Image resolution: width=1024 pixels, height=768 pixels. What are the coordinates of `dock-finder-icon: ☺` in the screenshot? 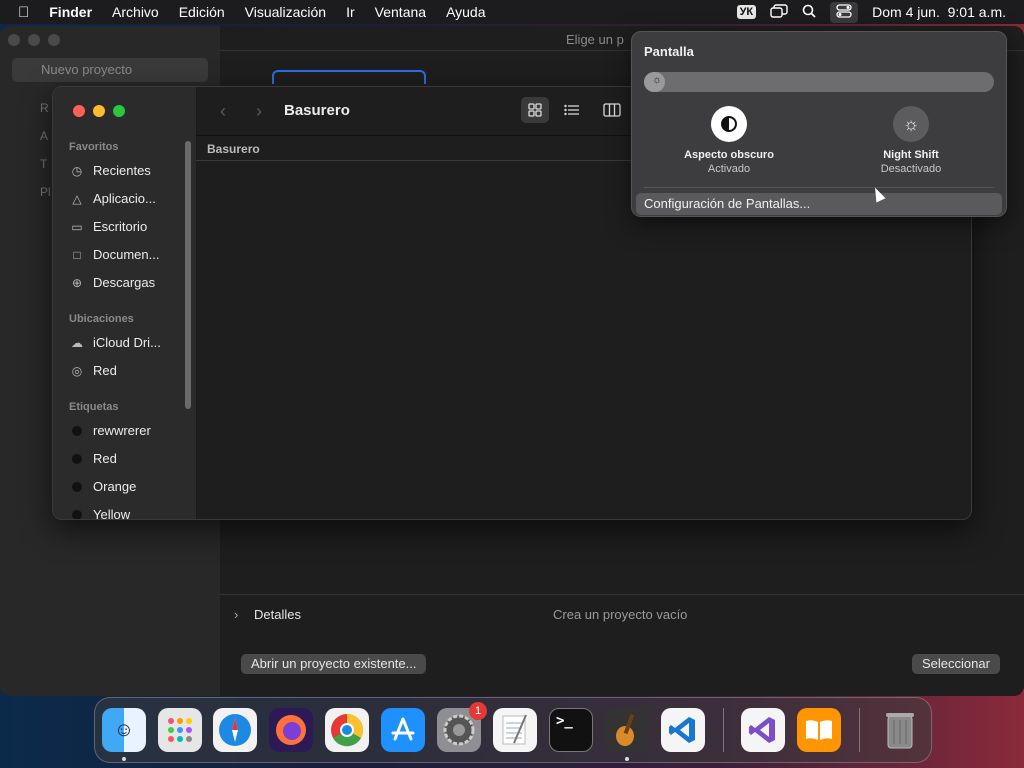 It's located at (124, 730).